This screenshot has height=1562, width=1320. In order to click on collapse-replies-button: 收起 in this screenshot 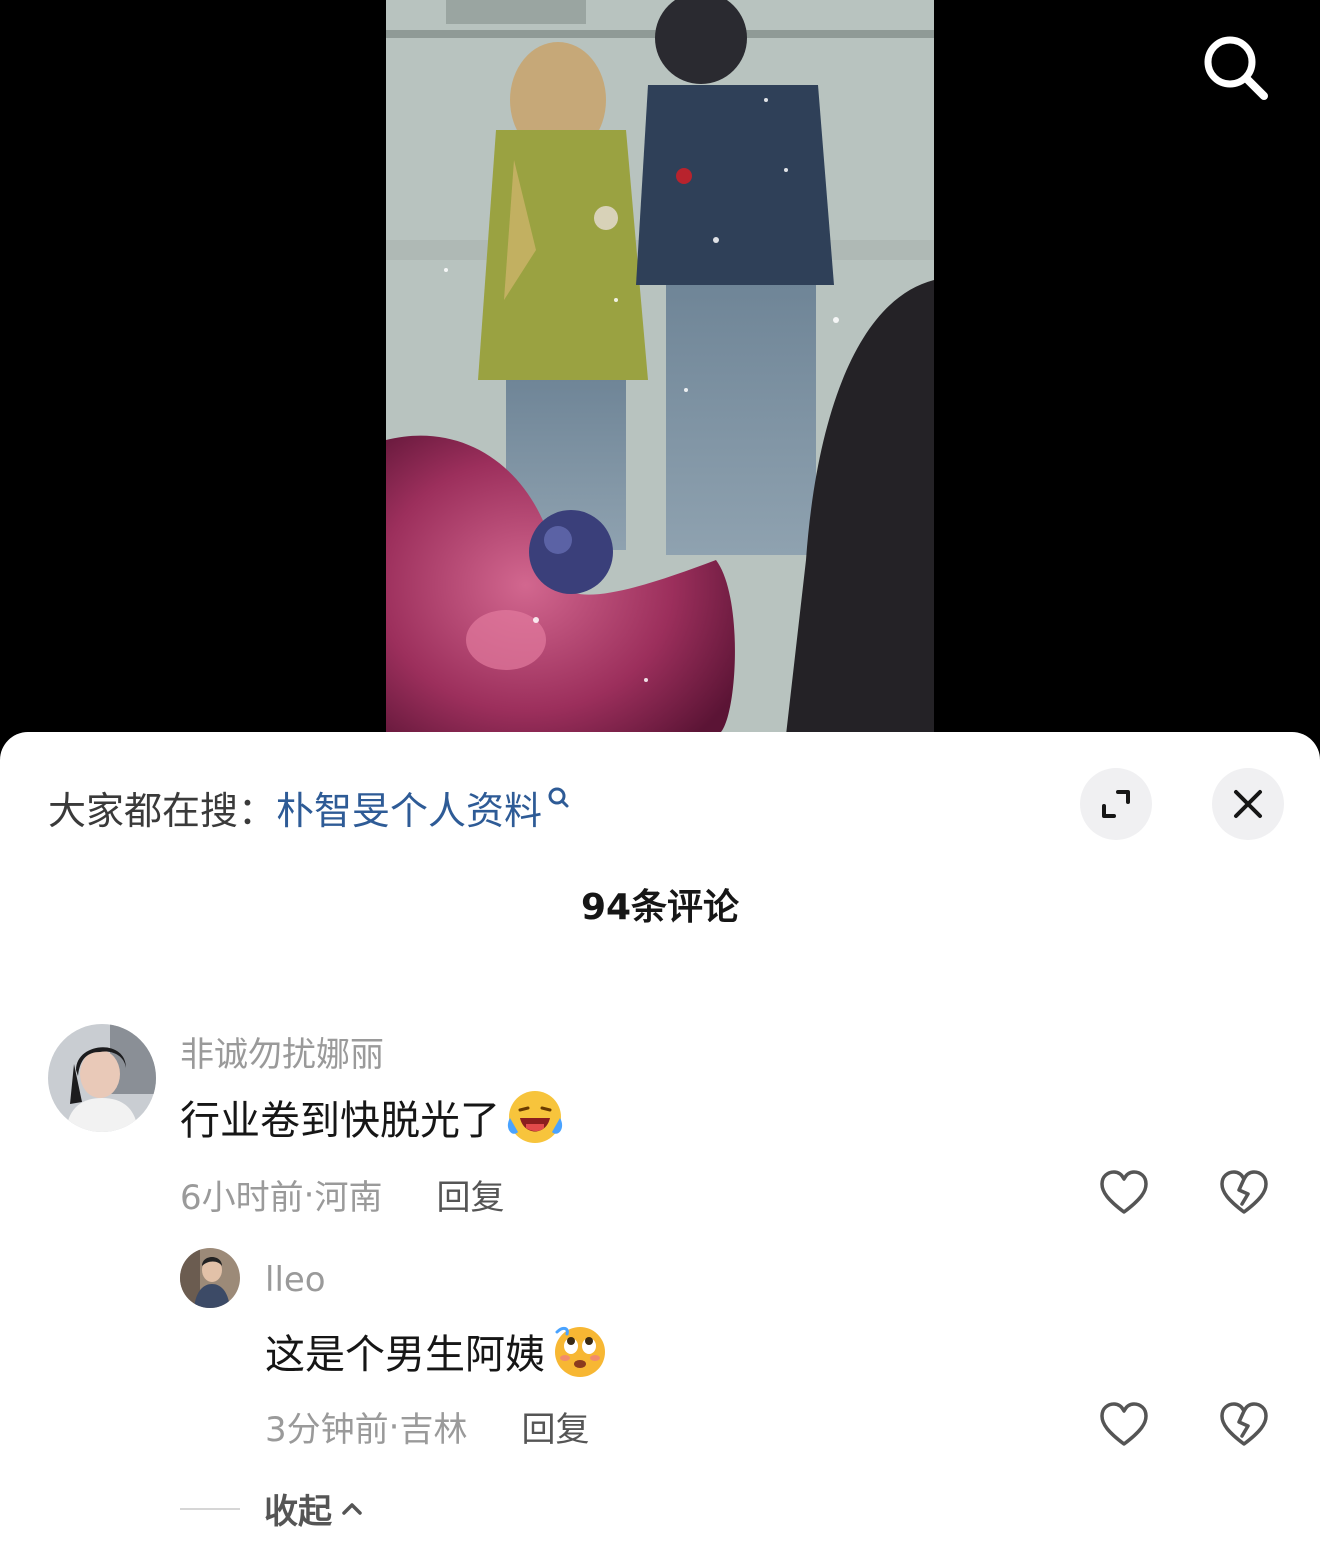, I will do `click(273, 1508)`.